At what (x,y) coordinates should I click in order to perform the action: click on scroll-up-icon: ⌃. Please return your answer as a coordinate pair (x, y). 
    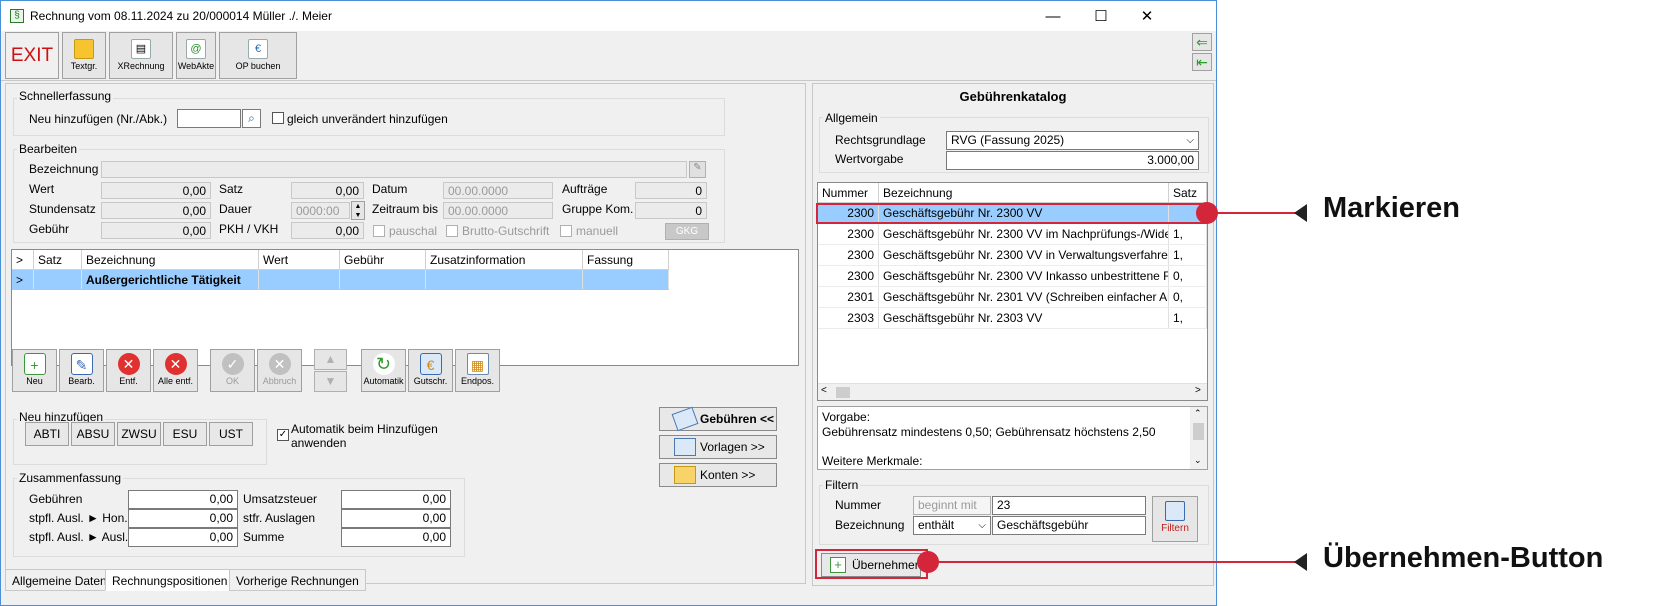
    Looking at the image, I should click on (1198, 413).